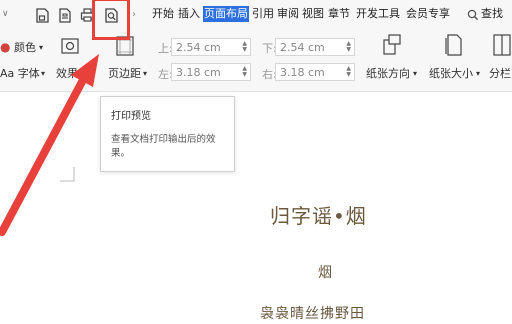  What do you see at coordinates (454, 45) in the screenshot?
I see `paper-size-icon` at bounding box center [454, 45].